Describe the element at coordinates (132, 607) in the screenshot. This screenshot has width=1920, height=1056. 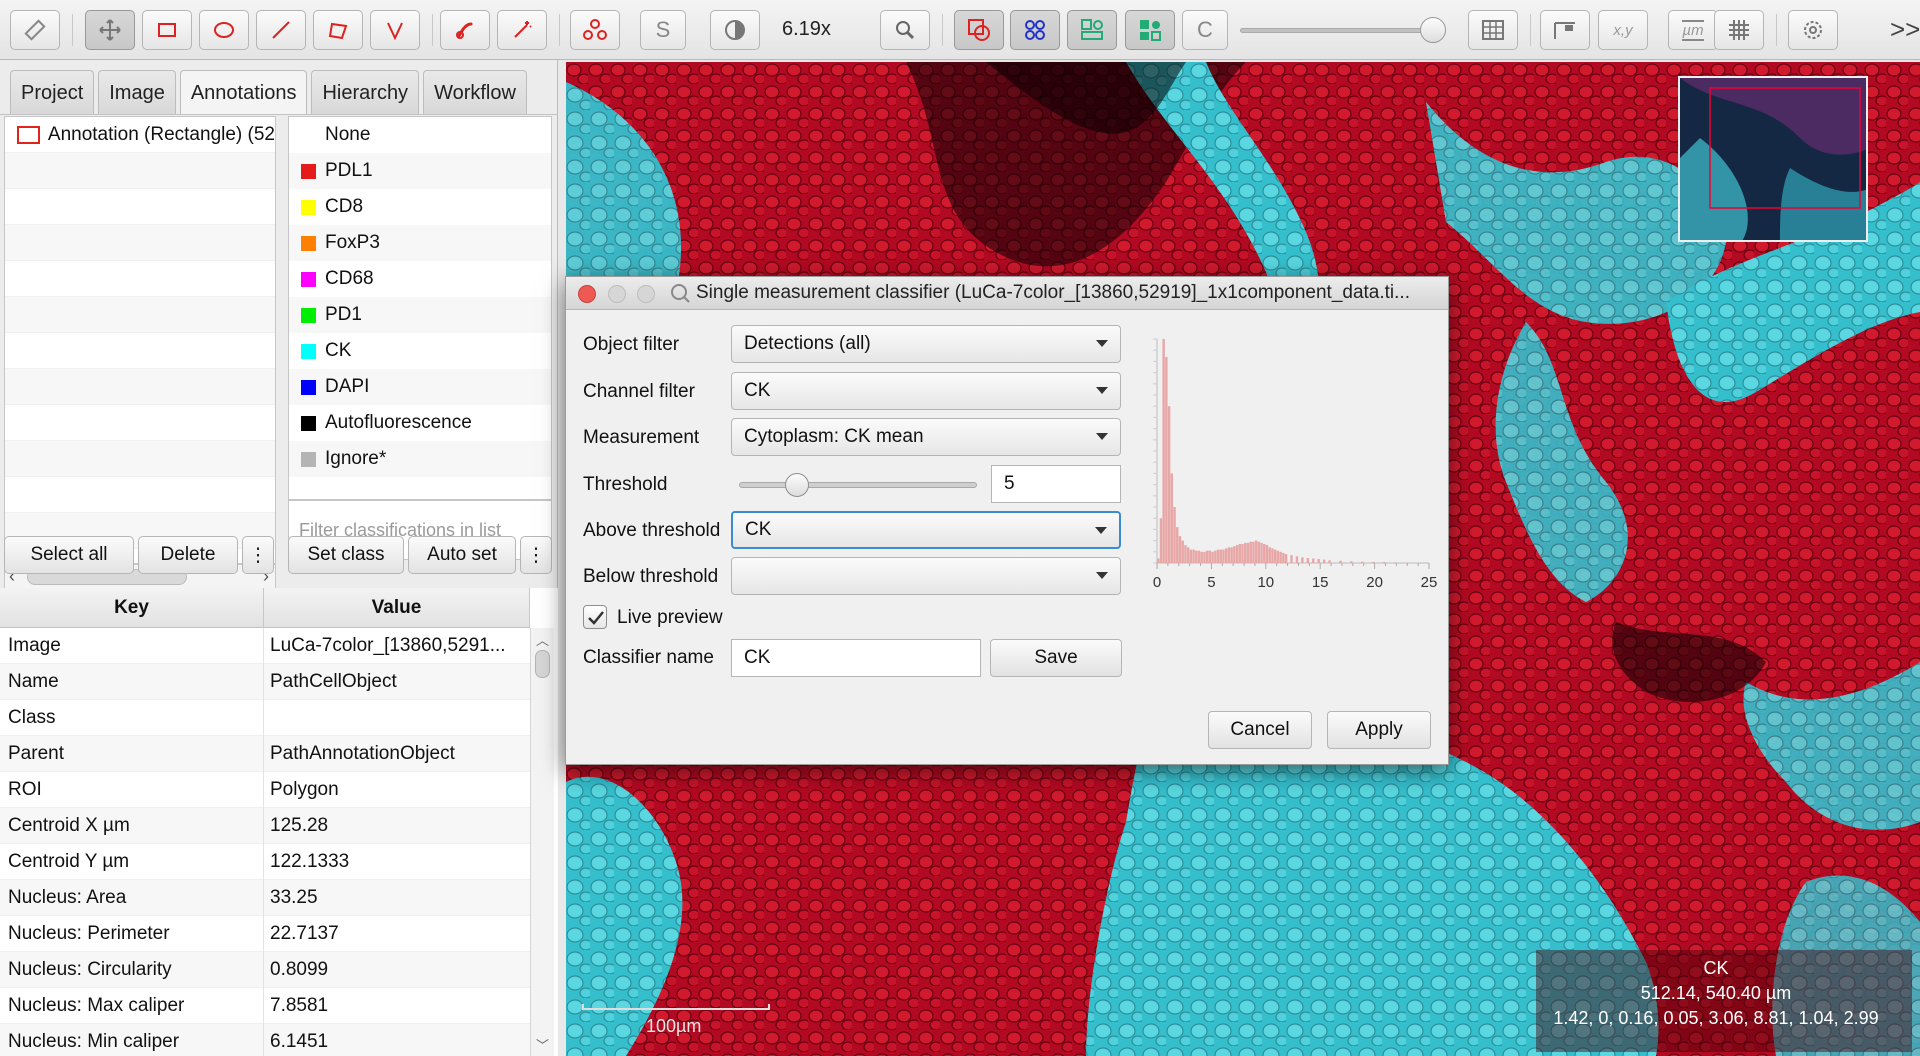
I see `key-column-header: Key` at that location.